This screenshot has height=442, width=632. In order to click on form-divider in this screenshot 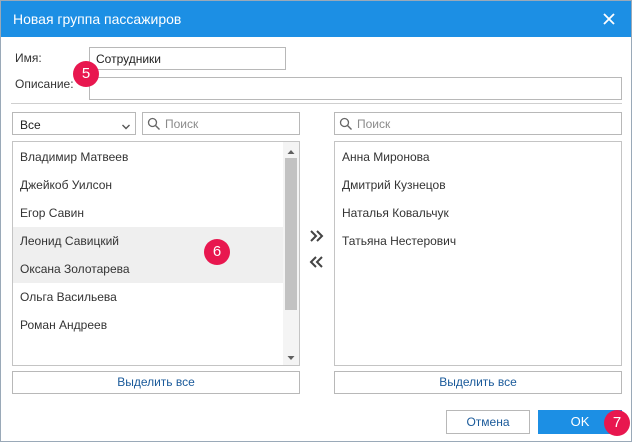, I will do `click(316, 103)`.